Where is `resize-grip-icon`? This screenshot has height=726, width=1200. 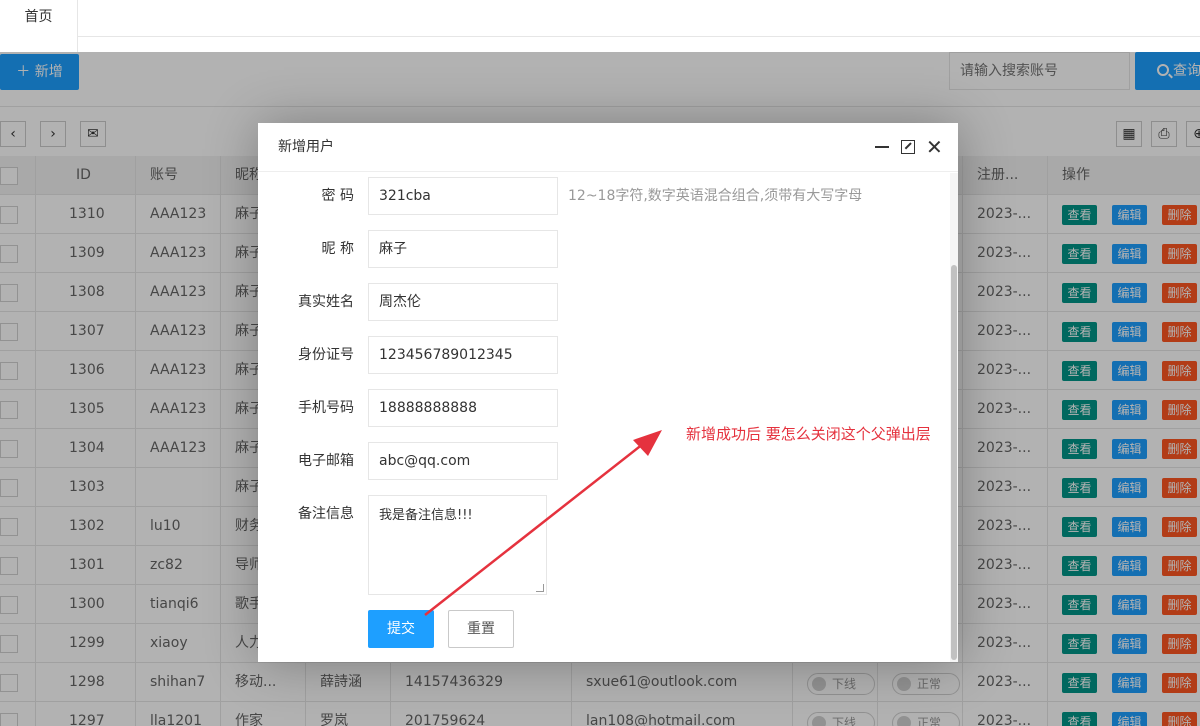 resize-grip-icon is located at coordinates (540, 588).